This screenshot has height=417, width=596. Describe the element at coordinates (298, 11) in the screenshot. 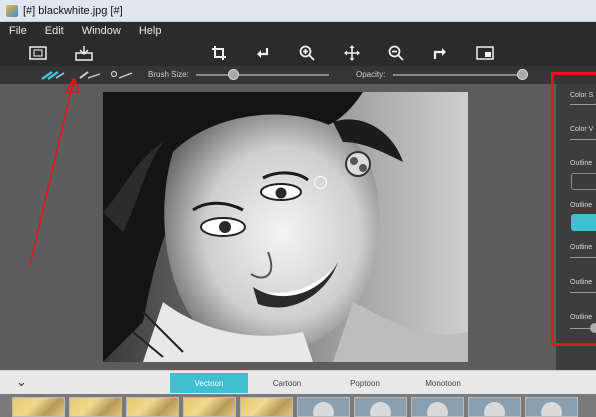

I see `title-bar: [#] blackwhite.jpg [#]` at that location.